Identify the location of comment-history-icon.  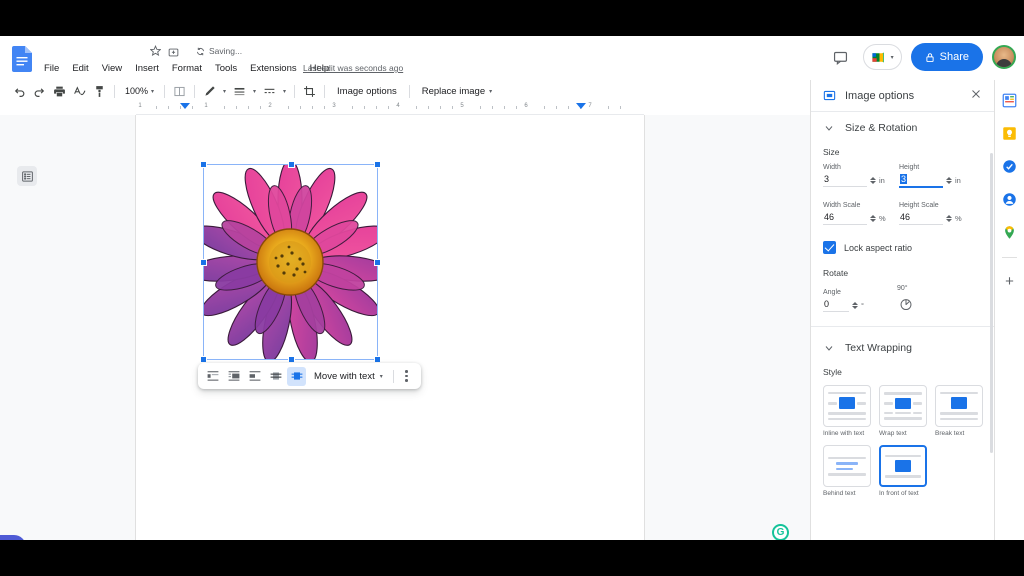
(841, 57).